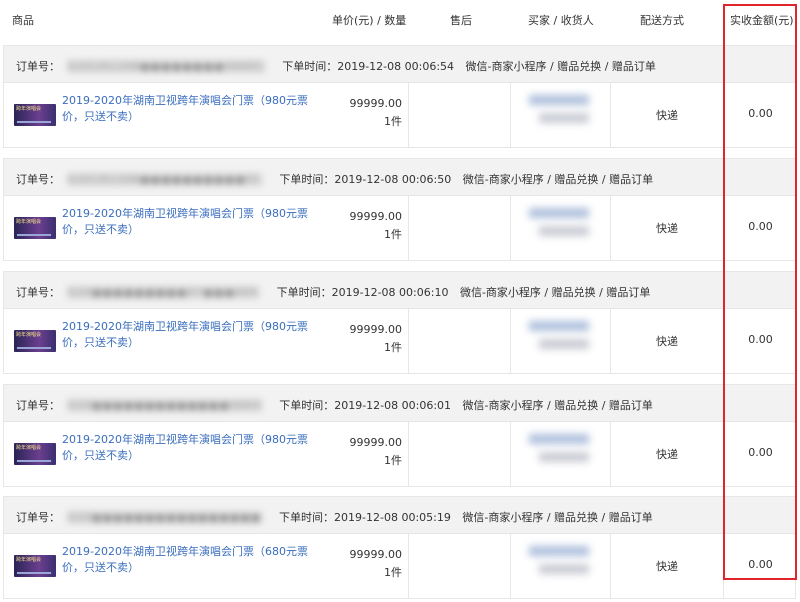  Describe the element at coordinates (392, 517) in the screenshot. I see `order-time: 2019-12-08 00:05:19` at that location.